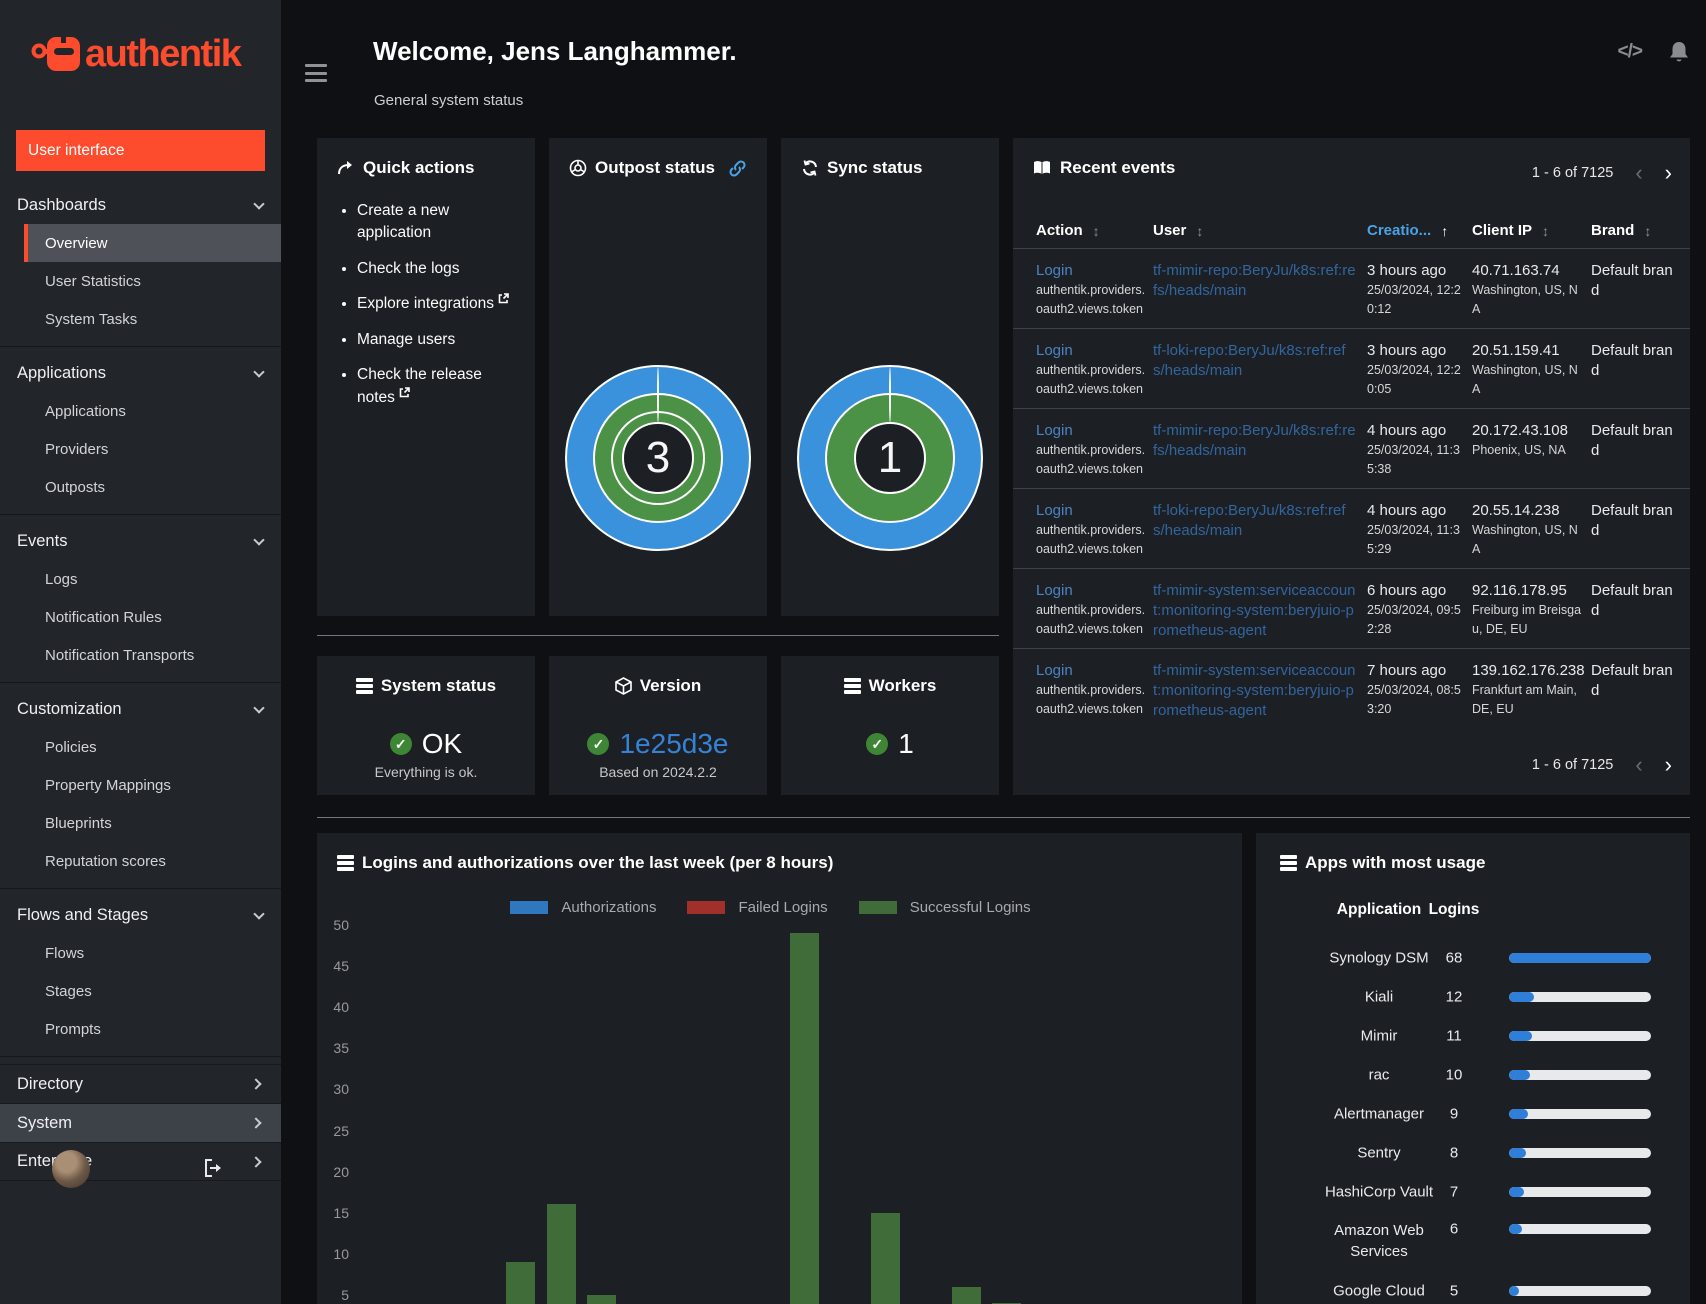 Image resolution: width=1706 pixels, height=1304 pixels. What do you see at coordinates (1454, 1035) in the screenshot?
I see `app-logins: 11` at bounding box center [1454, 1035].